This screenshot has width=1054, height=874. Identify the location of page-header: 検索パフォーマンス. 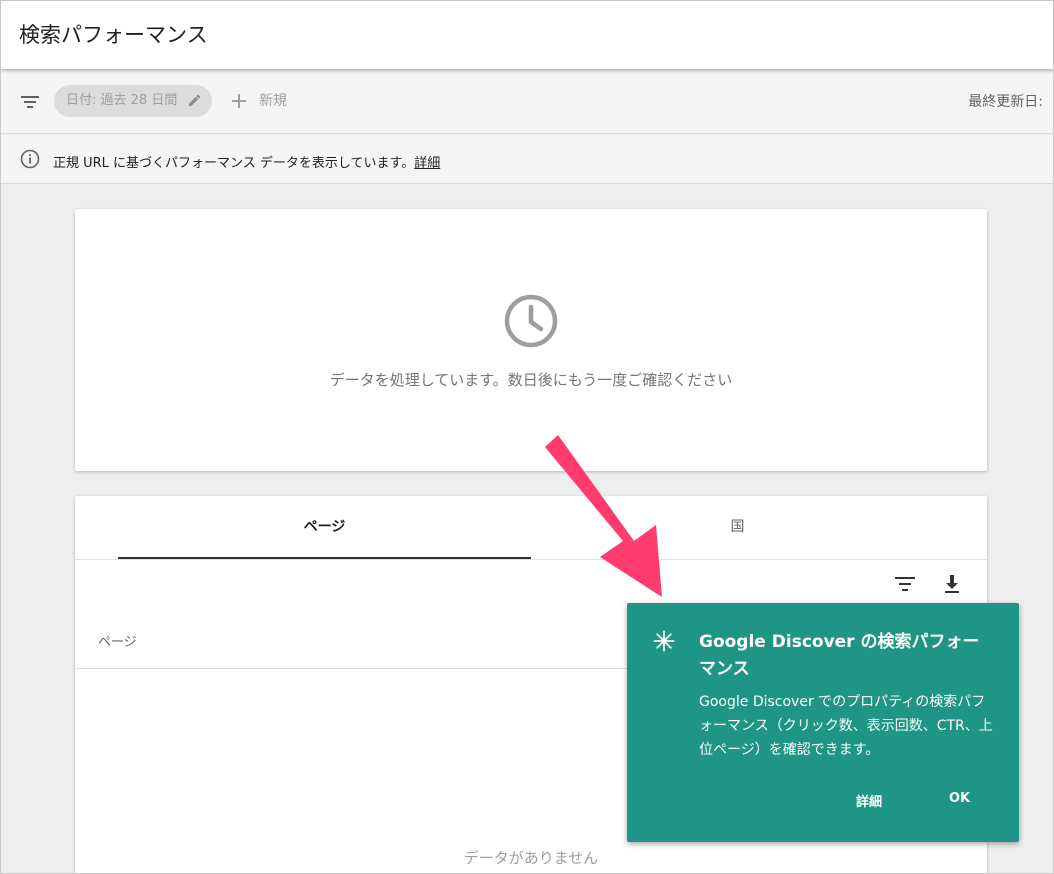
(527, 35).